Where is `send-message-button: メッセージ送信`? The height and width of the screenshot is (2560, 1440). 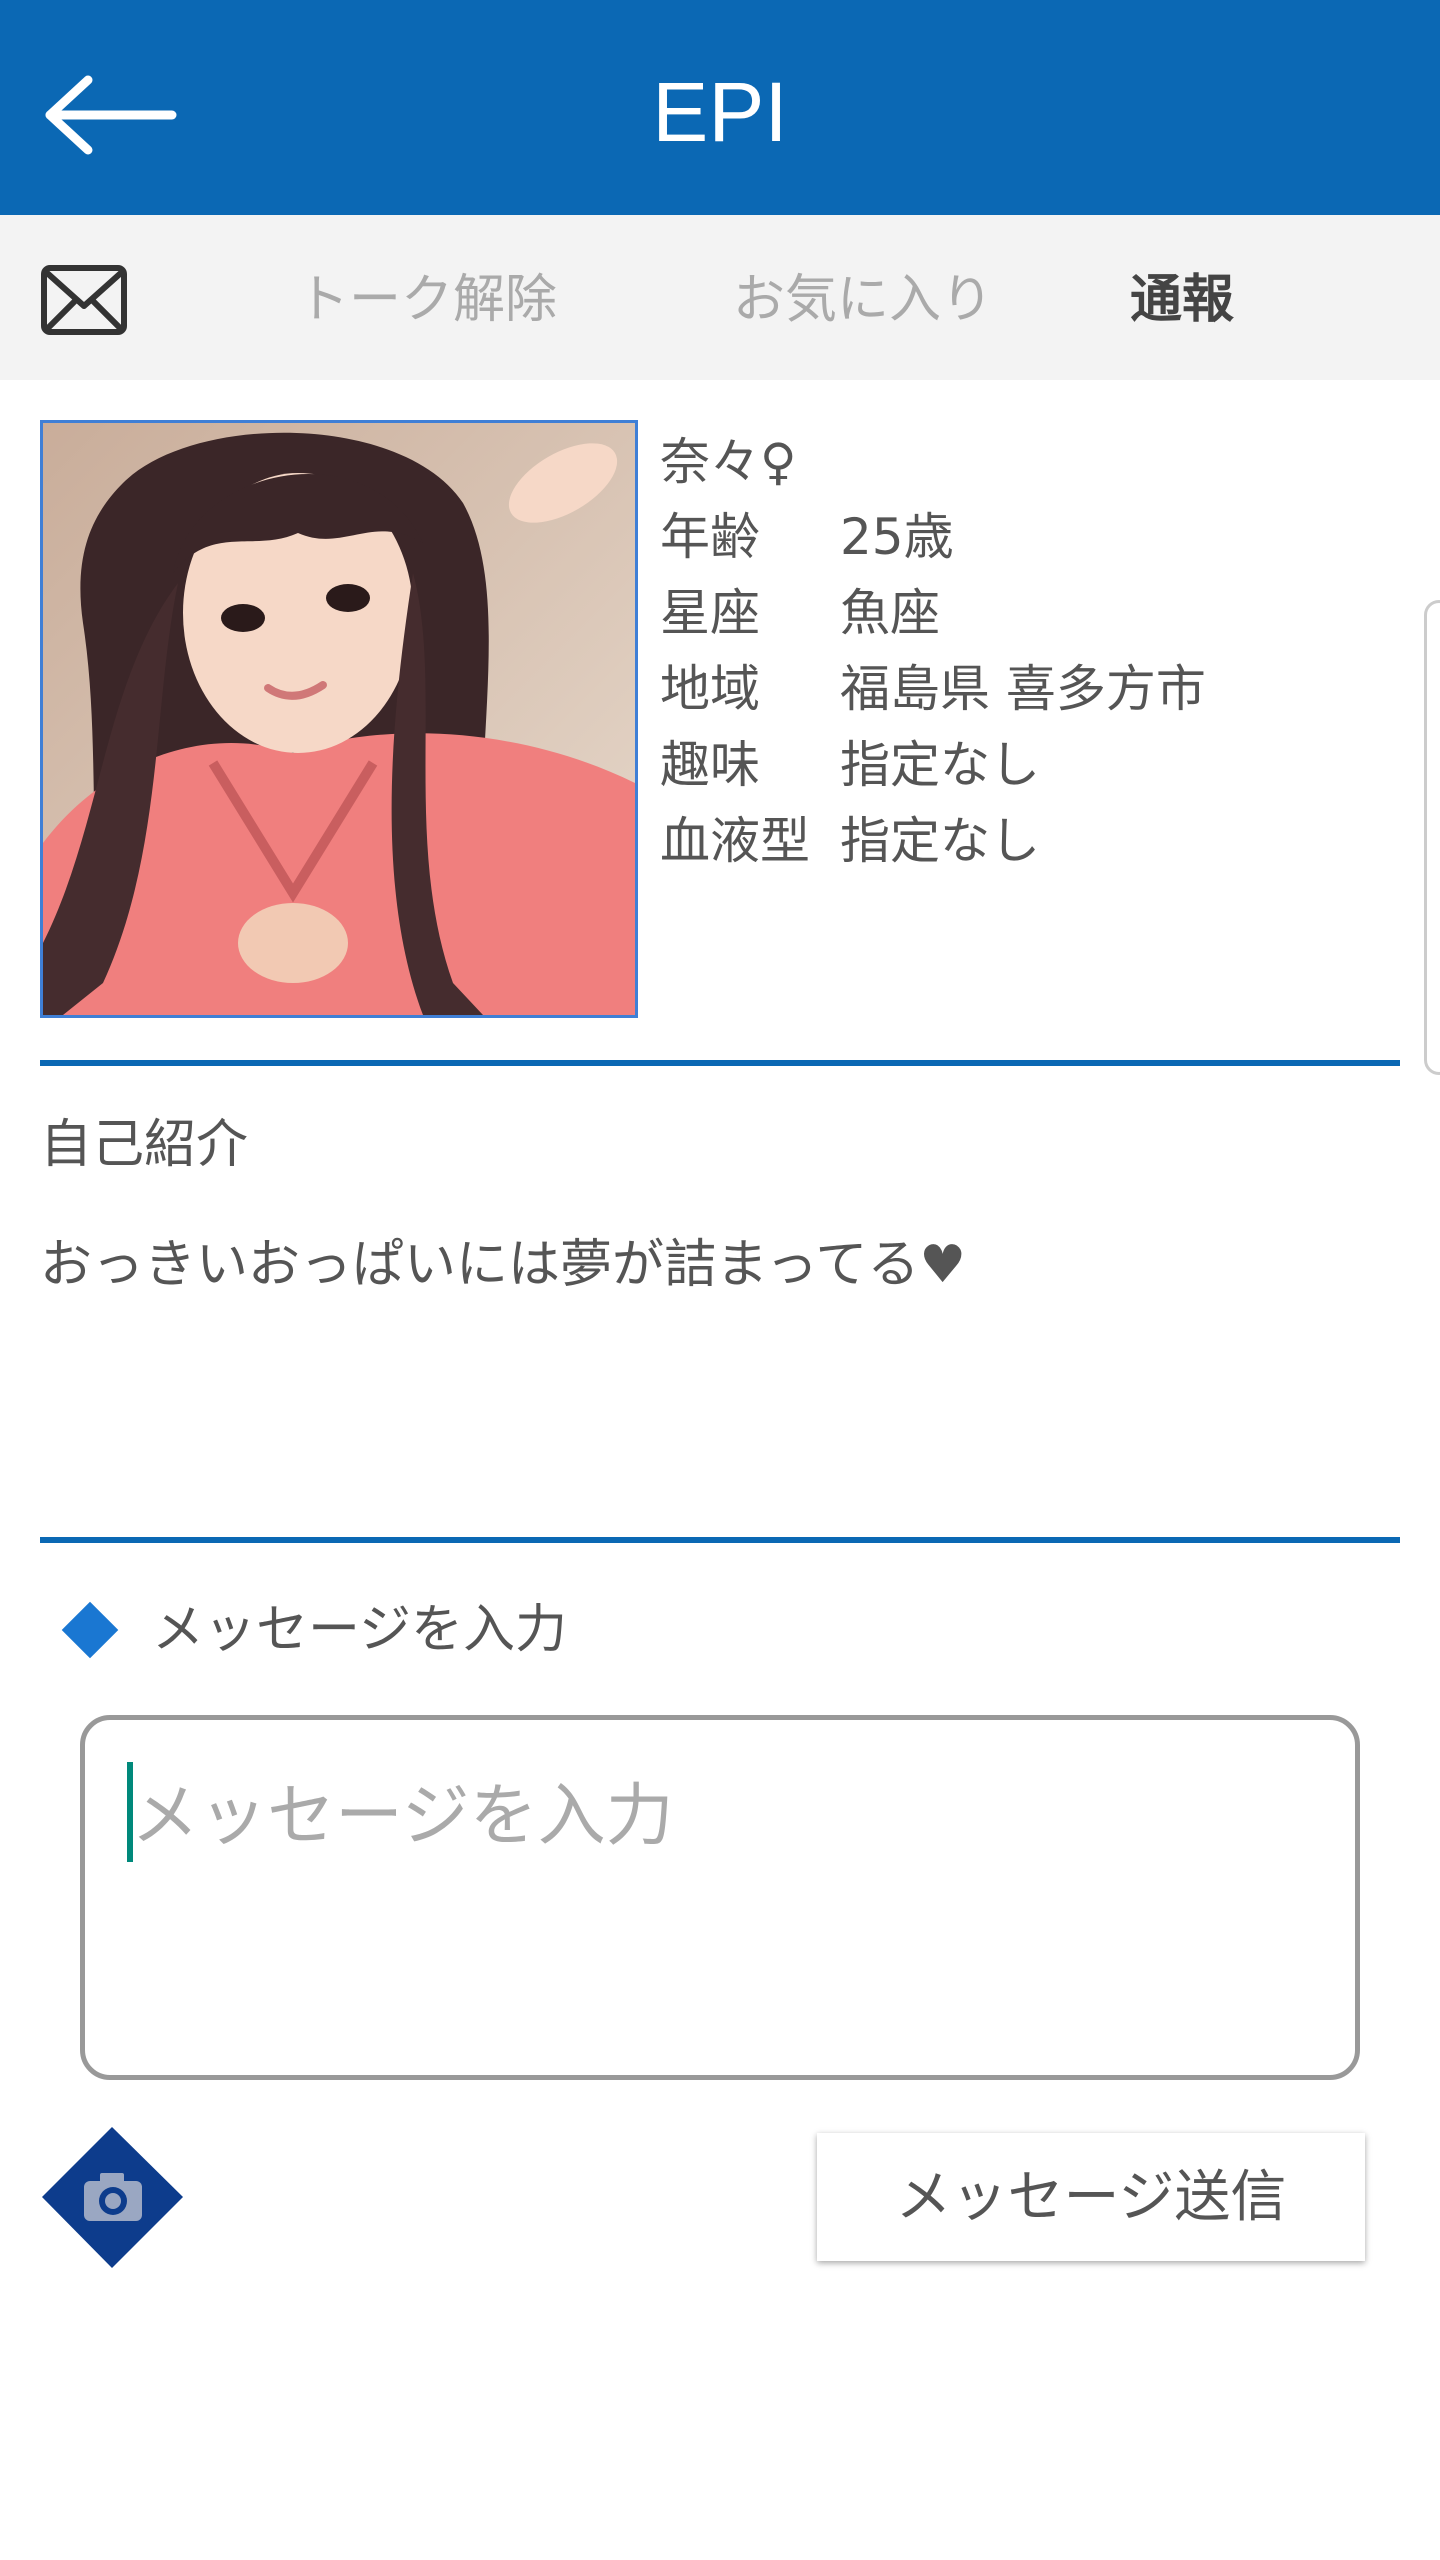 send-message-button: メッセージ送信 is located at coordinates (1091, 2197).